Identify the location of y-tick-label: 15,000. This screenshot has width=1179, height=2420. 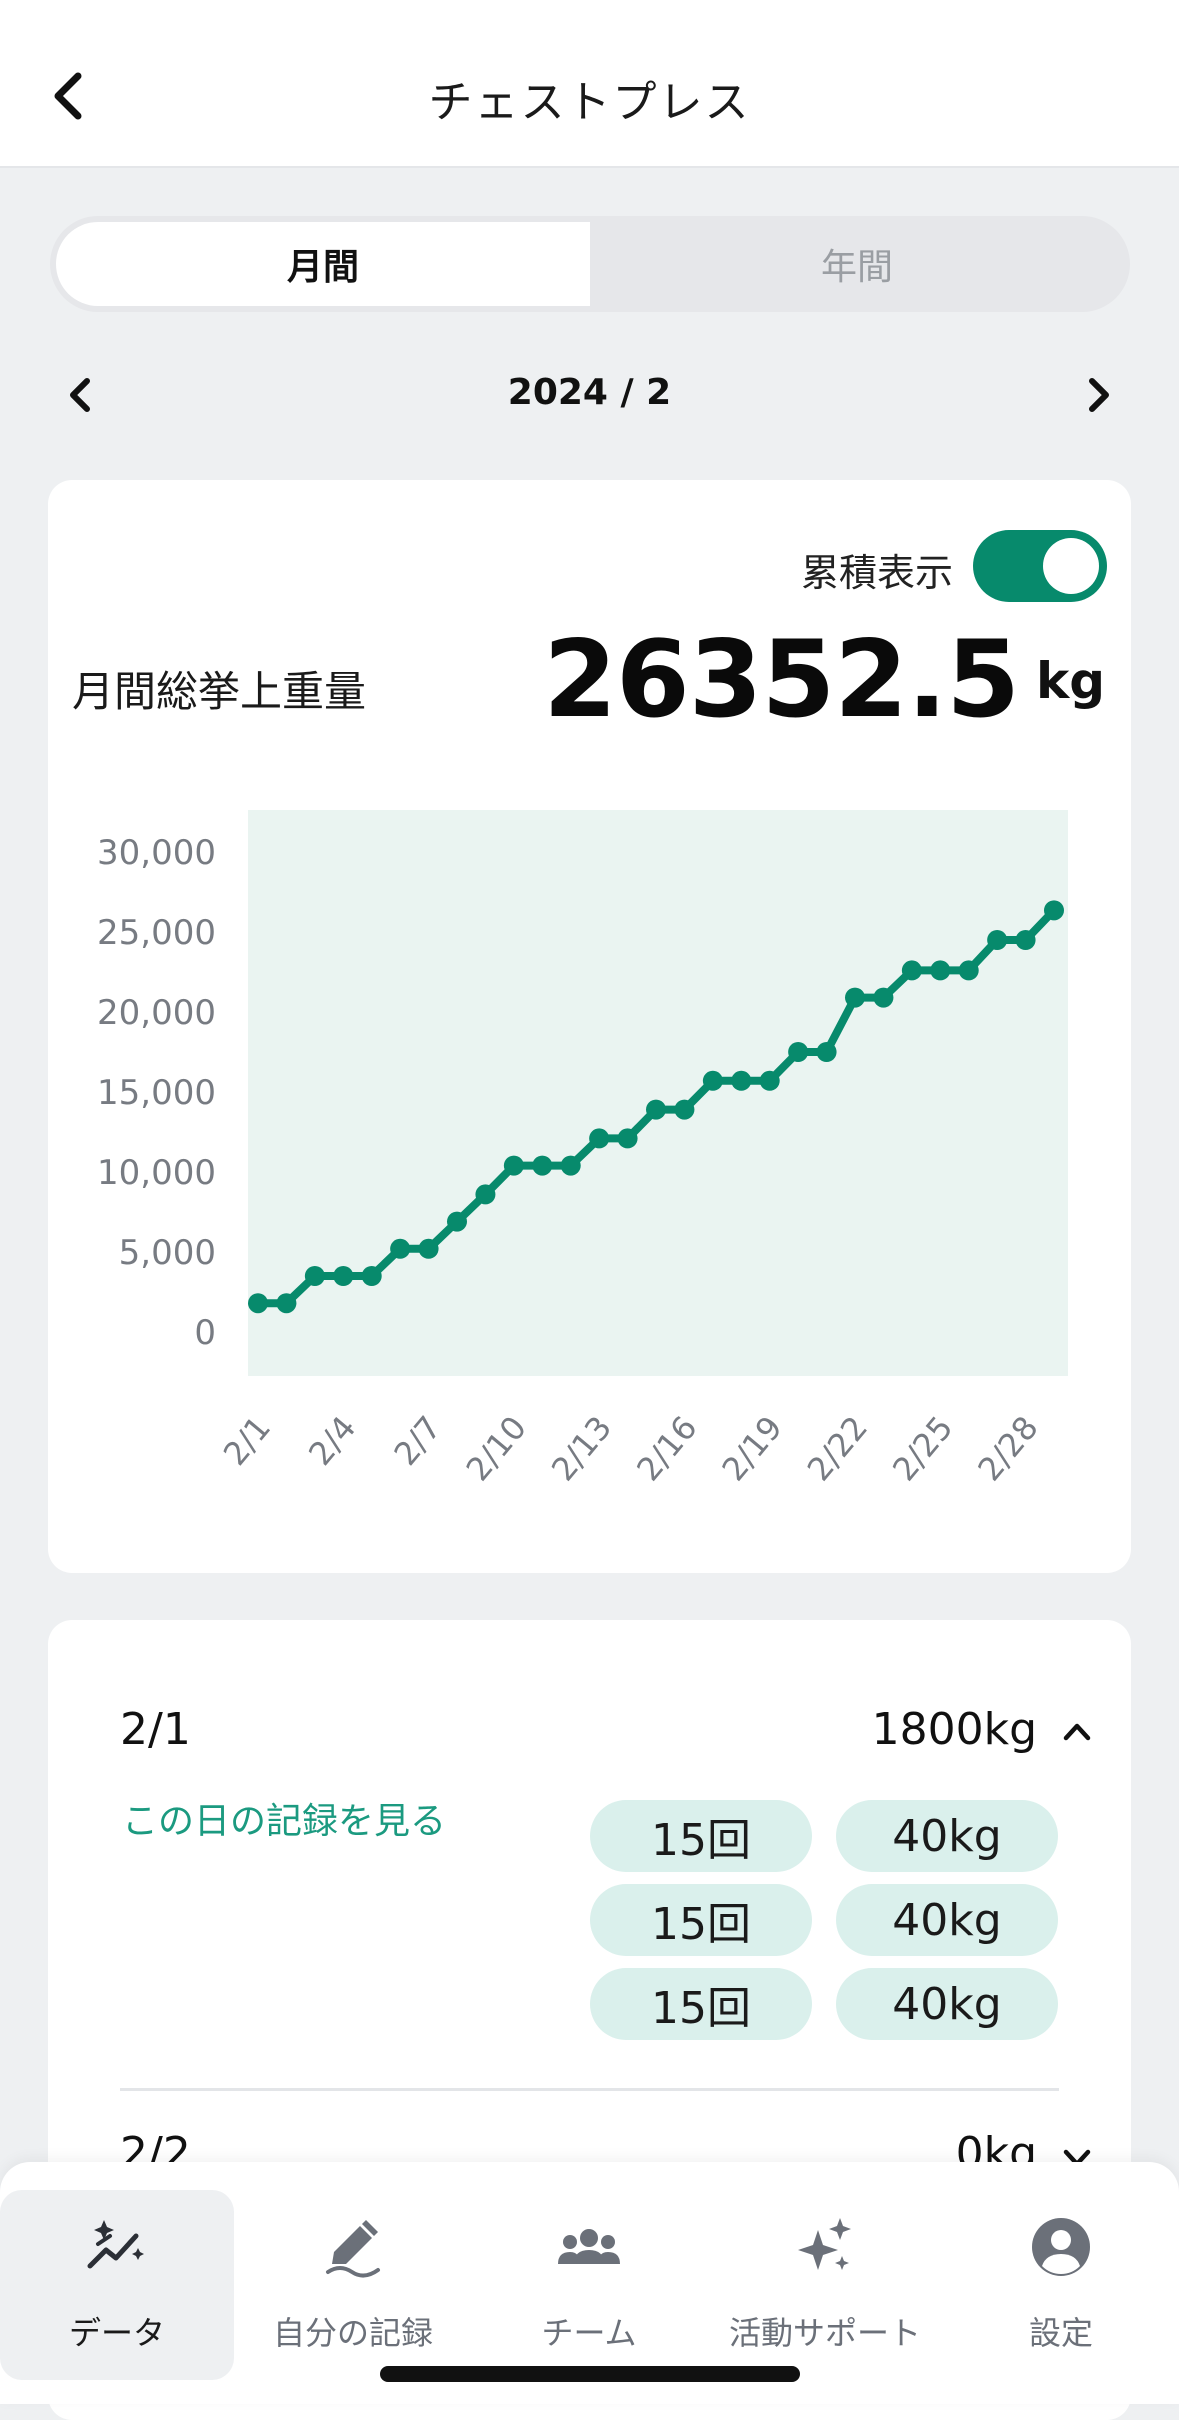
(156, 1093).